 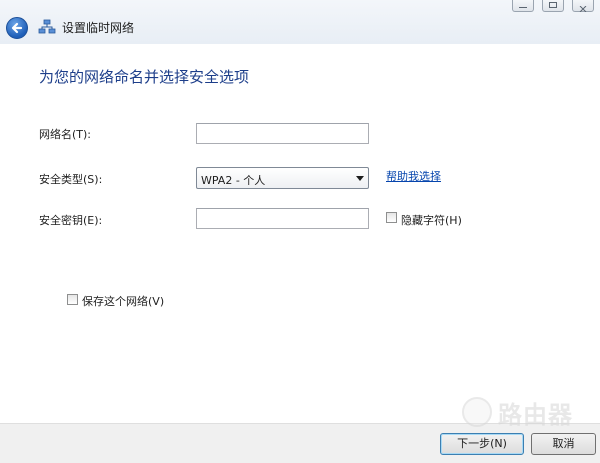 I want to click on minimize-button, so click(x=523, y=6).